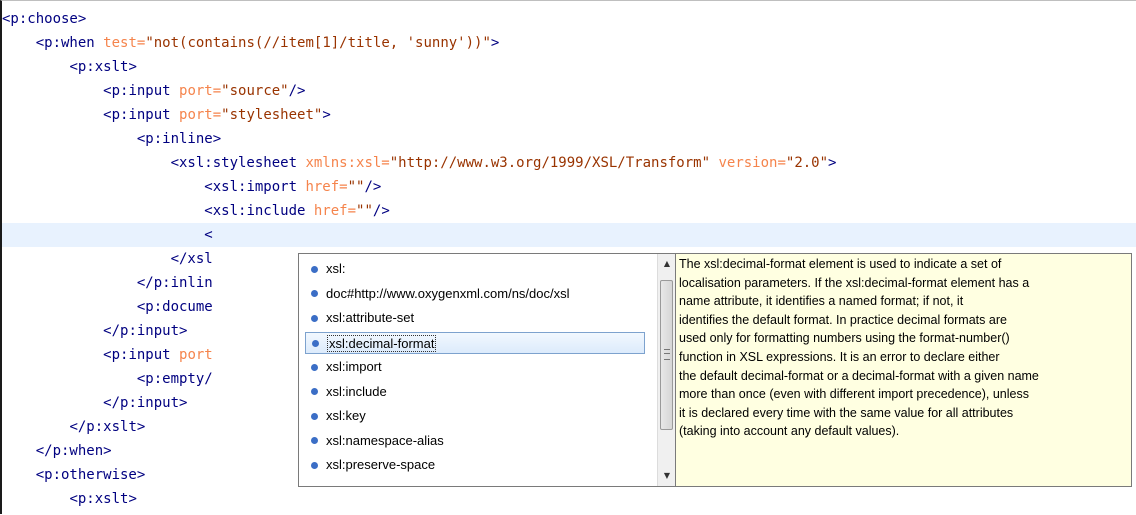 The width and height of the screenshot is (1136, 515). What do you see at coordinates (124, 43) in the screenshot?
I see `xml-attribute-token: test=` at bounding box center [124, 43].